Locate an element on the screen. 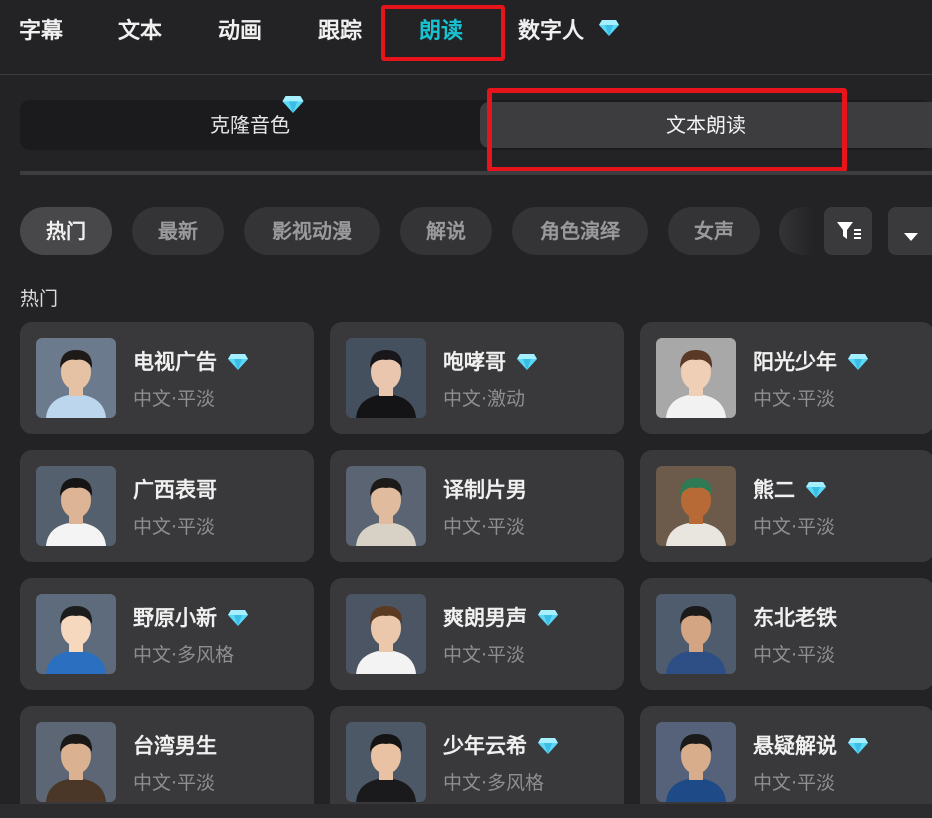 The width and height of the screenshot is (932, 818). tab-animation: 动画 is located at coordinates (240, 32).